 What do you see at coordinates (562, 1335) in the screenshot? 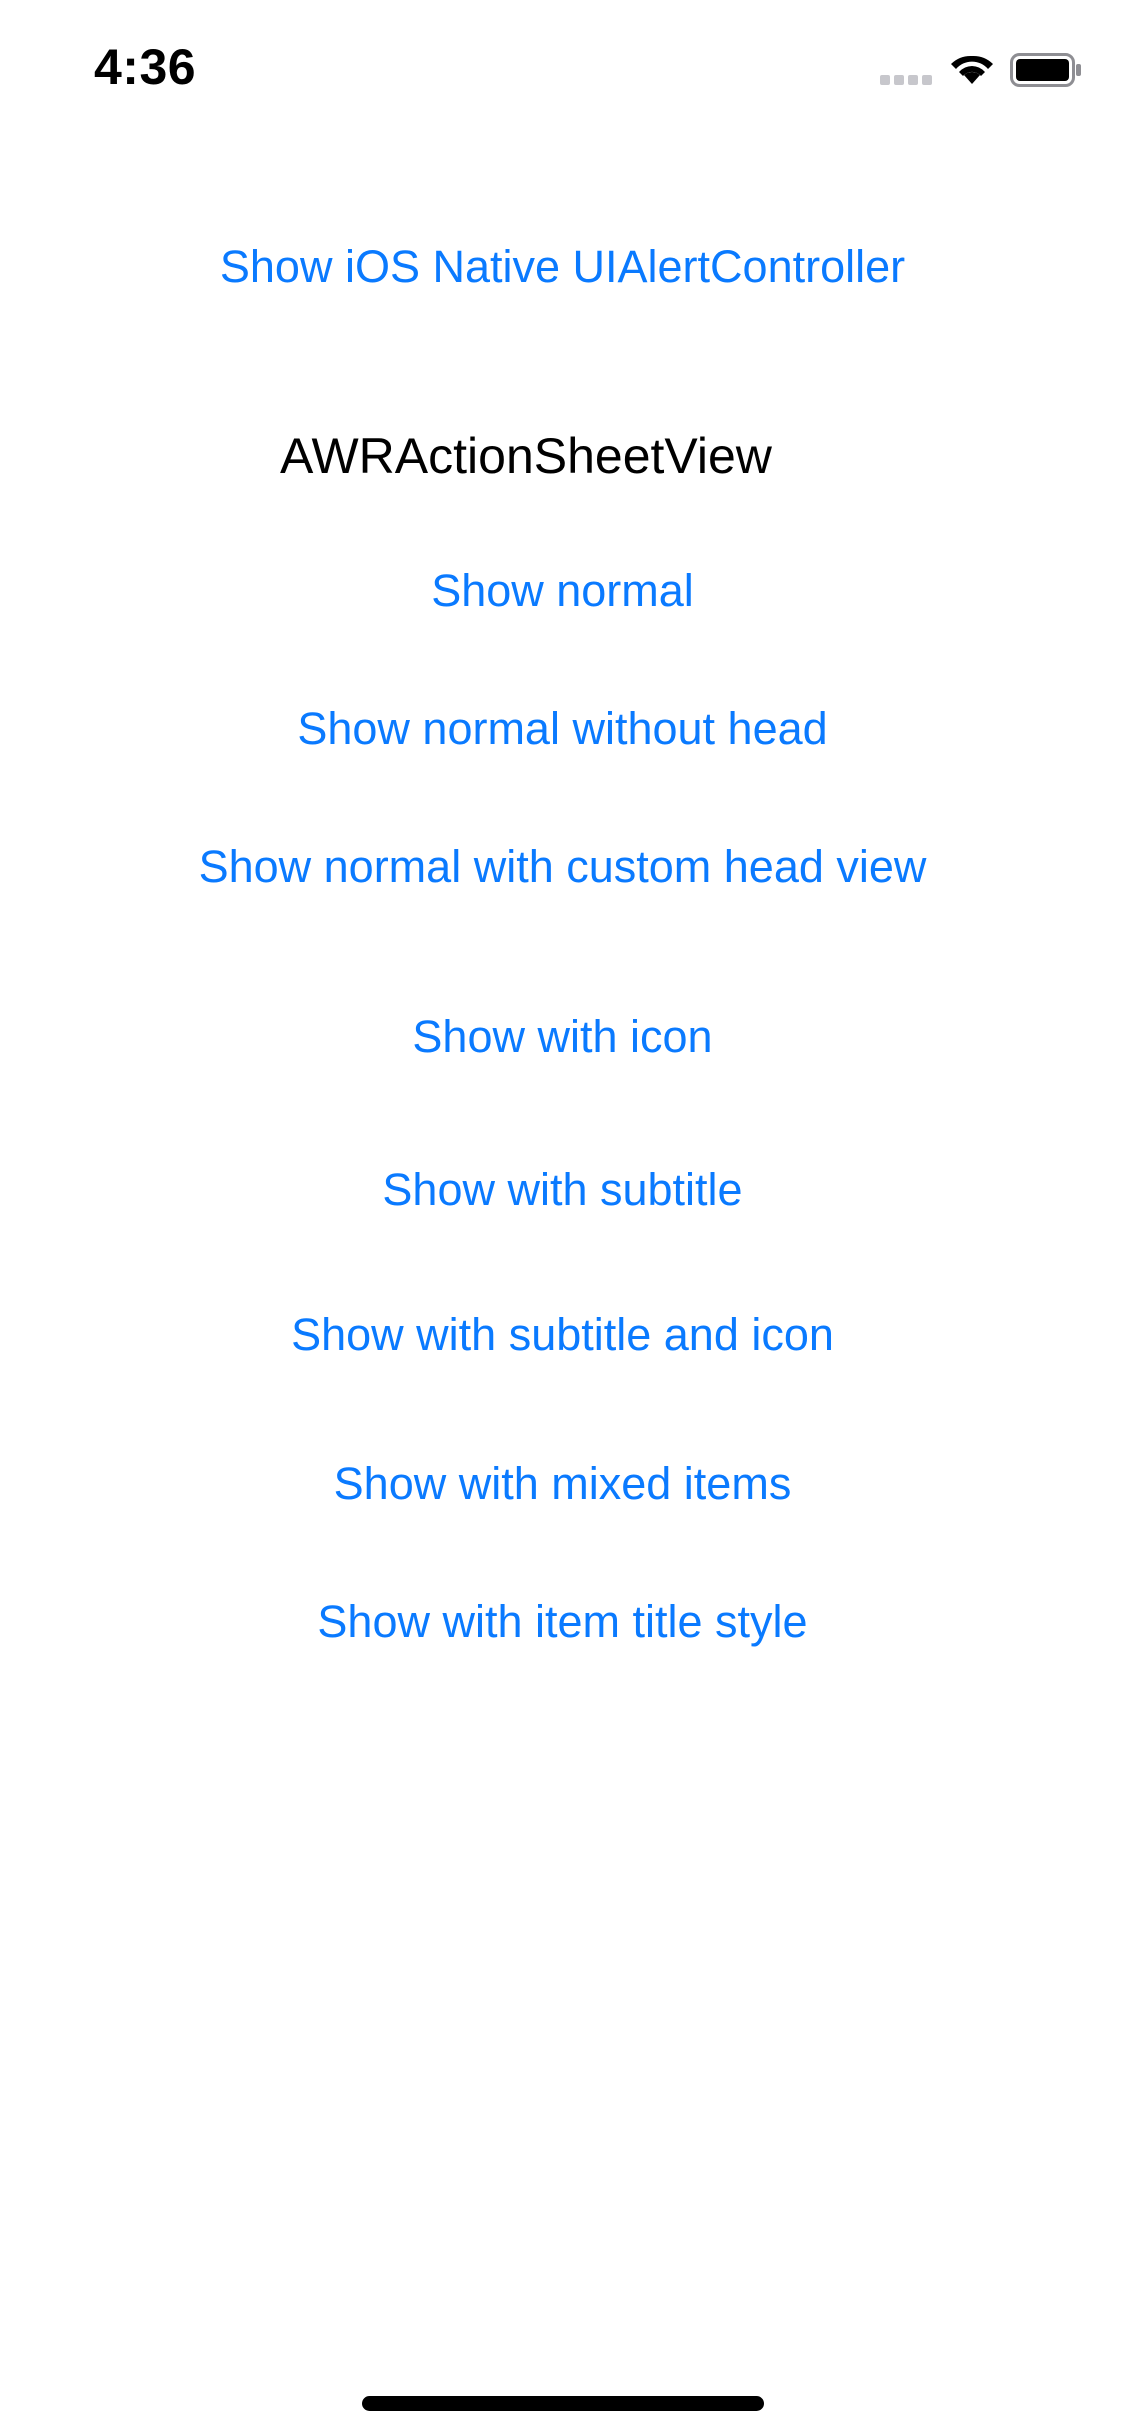
I see `show-with-subtitle-and-icon-button: Show with subtitle and icon` at bounding box center [562, 1335].